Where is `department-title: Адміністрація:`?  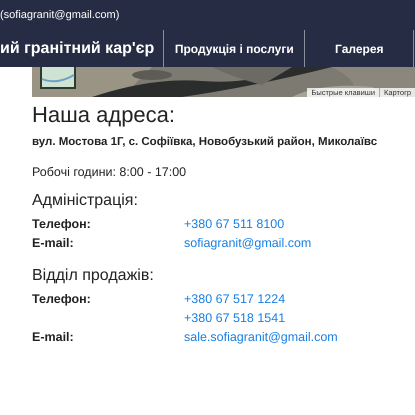 department-title: Адміністрація: is located at coordinates (85, 201).